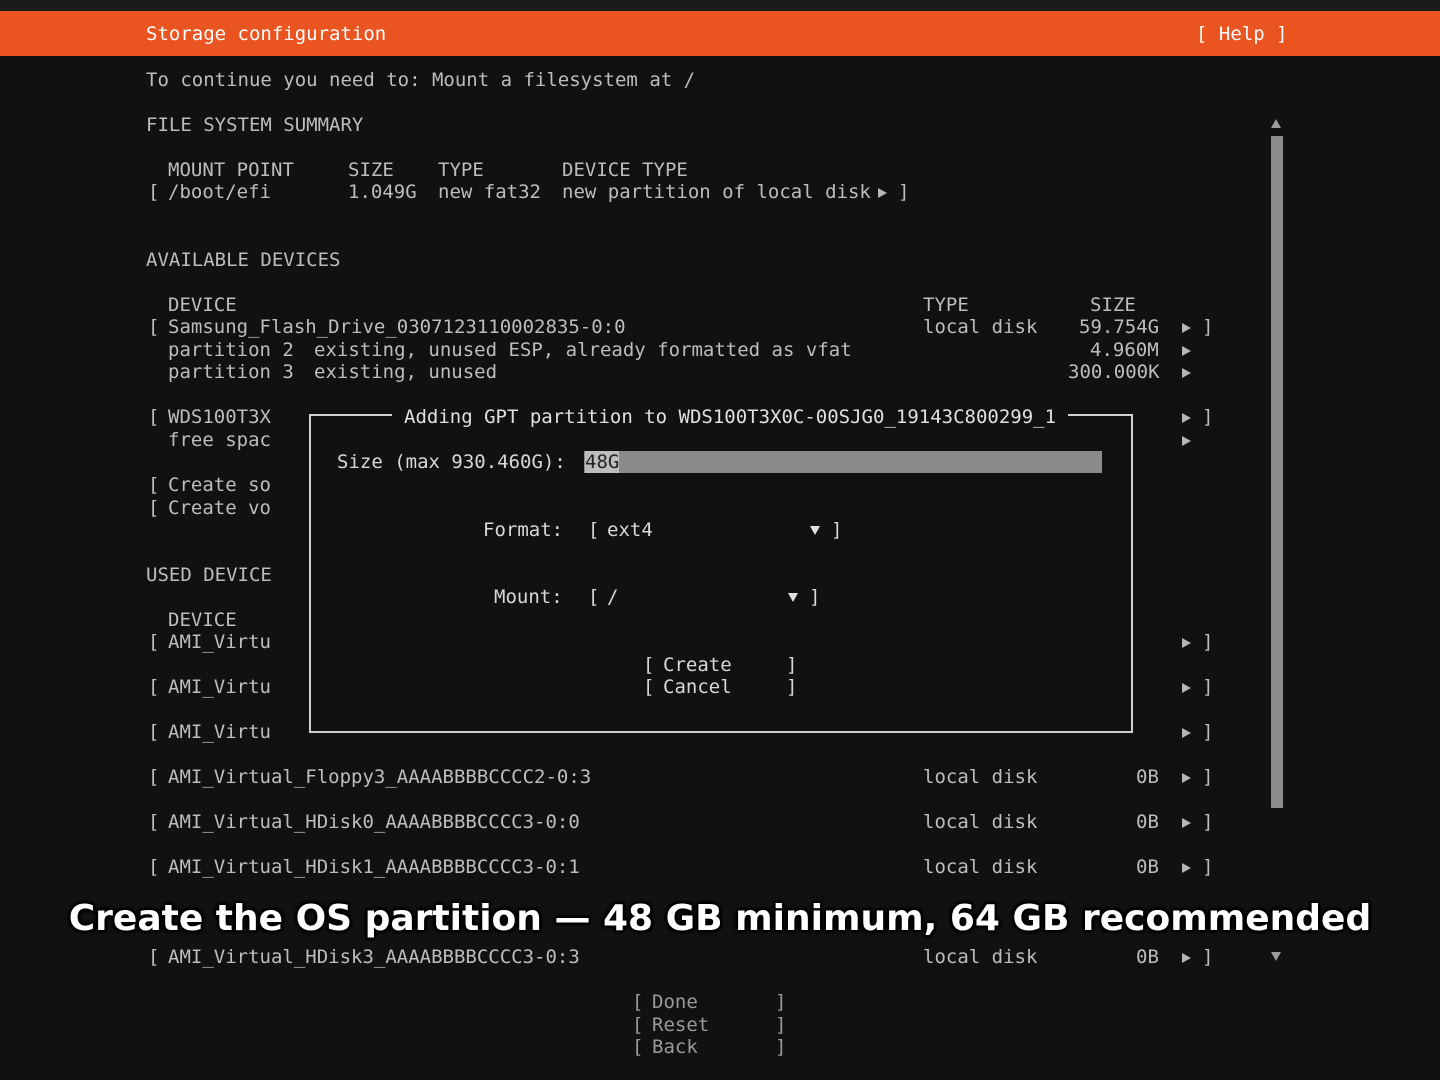 The height and width of the screenshot is (1080, 1440). Describe the element at coordinates (523, 530) in the screenshot. I see `format-label: Format:` at that location.